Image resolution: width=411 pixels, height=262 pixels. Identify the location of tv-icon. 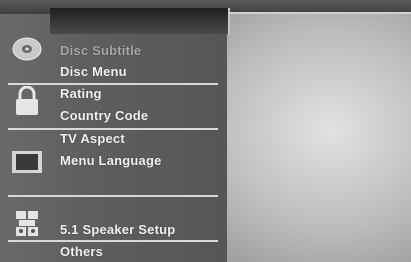
(27, 164).